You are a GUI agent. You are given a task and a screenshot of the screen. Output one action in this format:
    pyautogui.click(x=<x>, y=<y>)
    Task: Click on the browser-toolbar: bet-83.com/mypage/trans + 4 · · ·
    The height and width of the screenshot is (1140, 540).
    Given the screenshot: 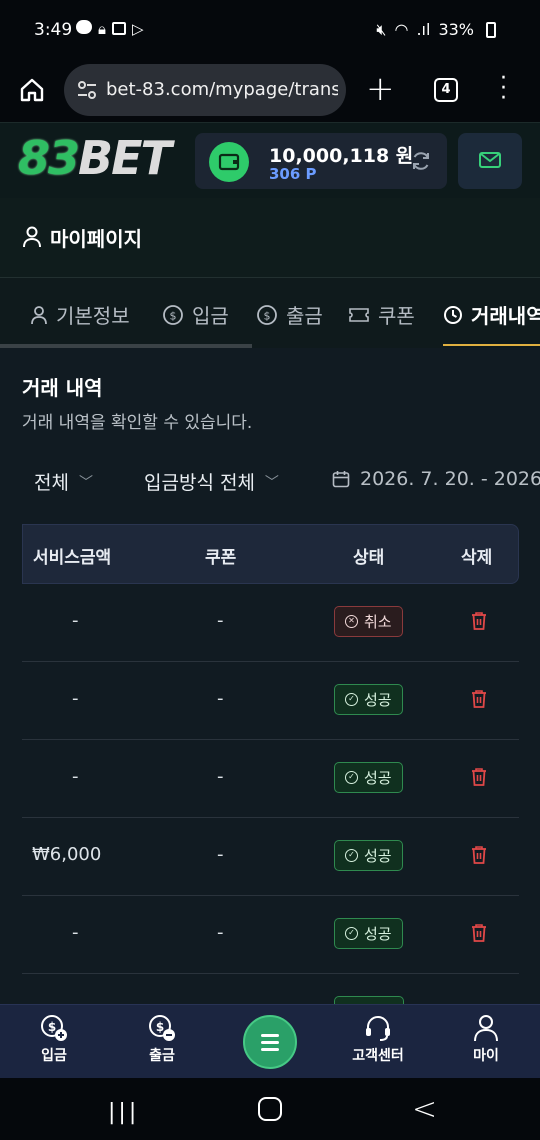 What is the action you would take?
    pyautogui.click(x=270, y=92)
    